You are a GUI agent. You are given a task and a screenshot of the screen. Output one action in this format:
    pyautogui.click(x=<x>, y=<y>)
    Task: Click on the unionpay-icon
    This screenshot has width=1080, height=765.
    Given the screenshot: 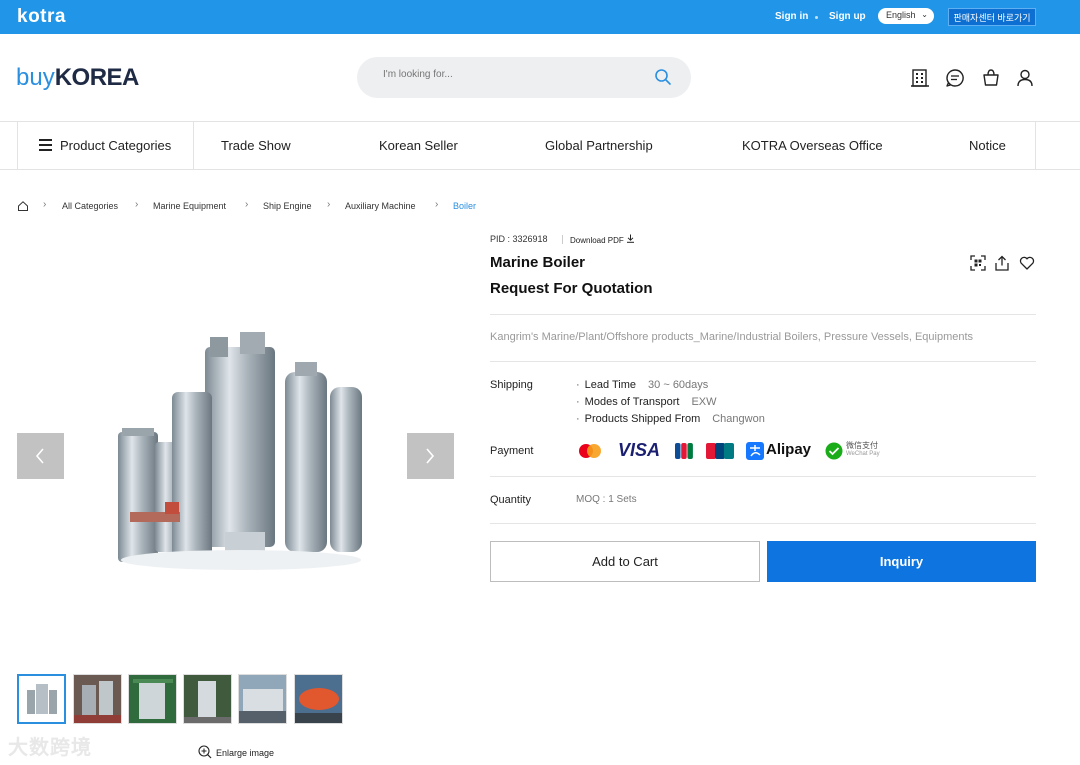 What is the action you would take?
    pyautogui.click(x=720, y=451)
    